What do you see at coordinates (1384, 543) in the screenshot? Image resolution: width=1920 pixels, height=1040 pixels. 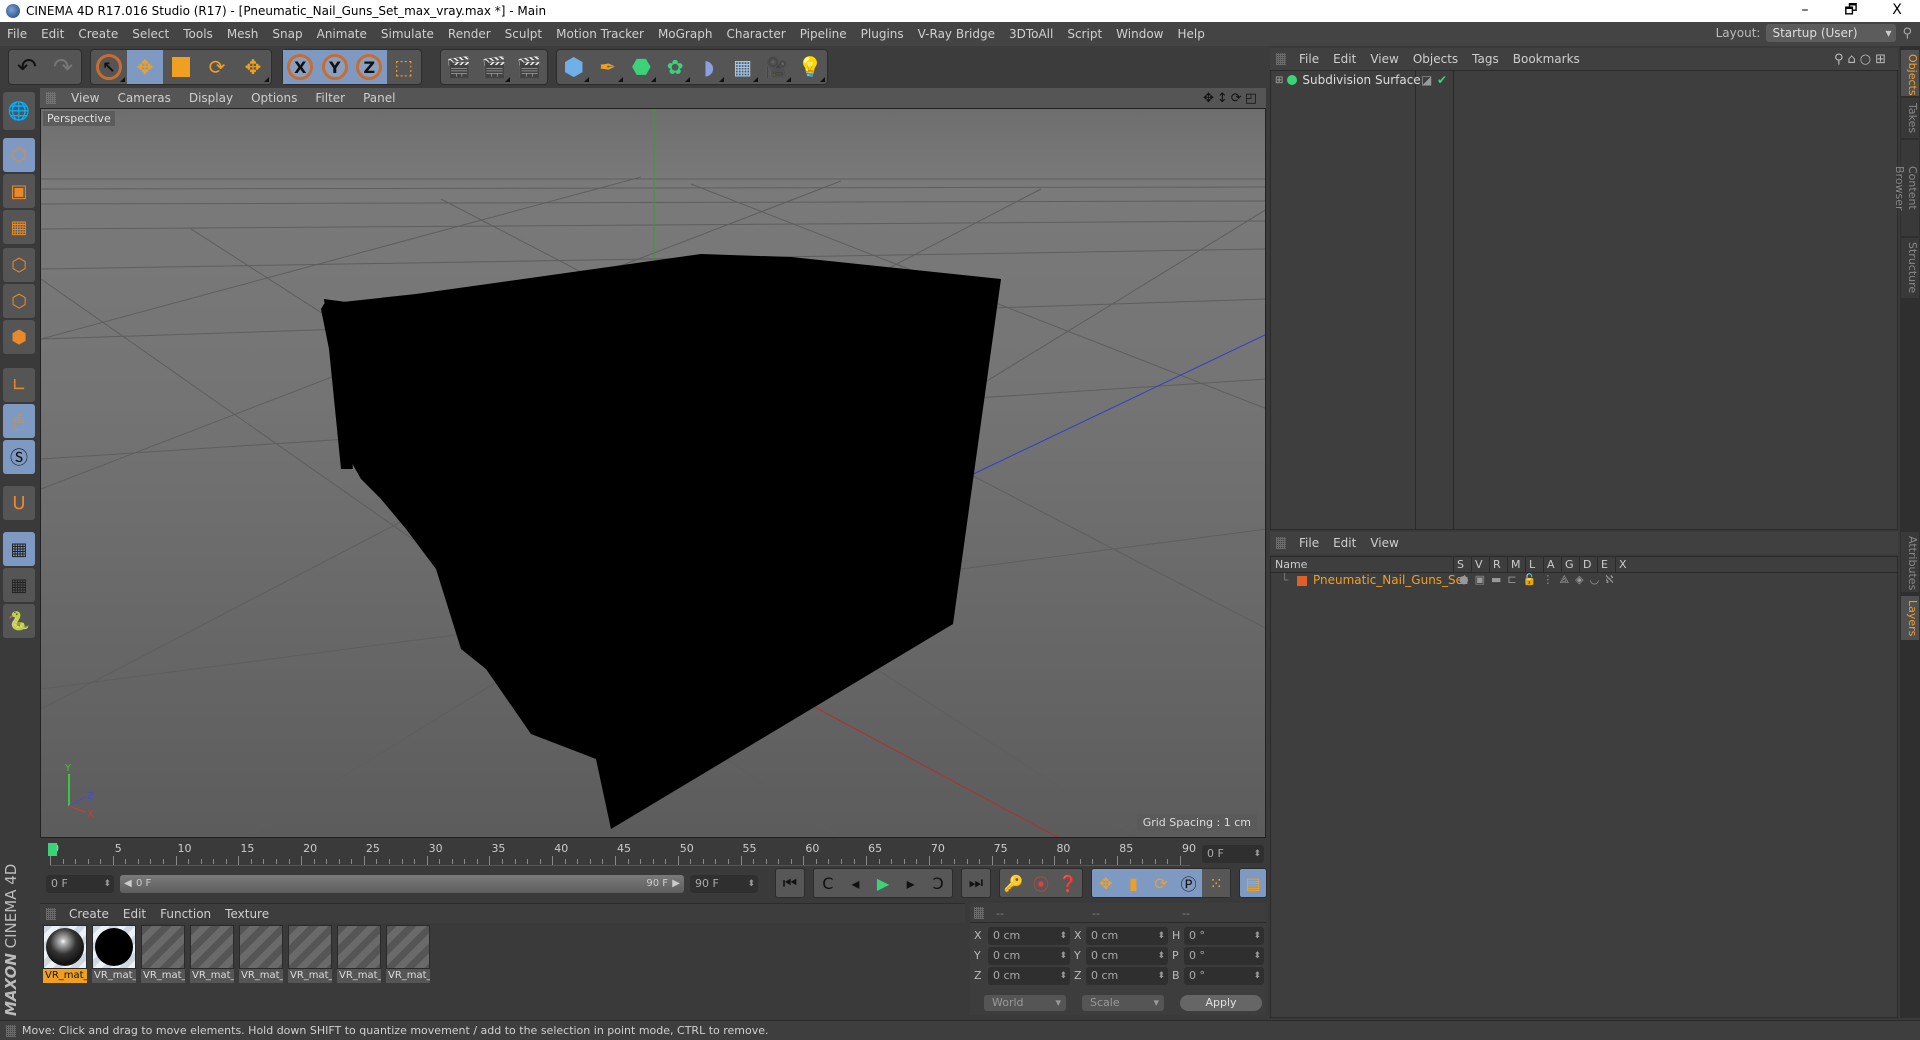 I see `layers-menu-view: View` at bounding box center [1384, 543].